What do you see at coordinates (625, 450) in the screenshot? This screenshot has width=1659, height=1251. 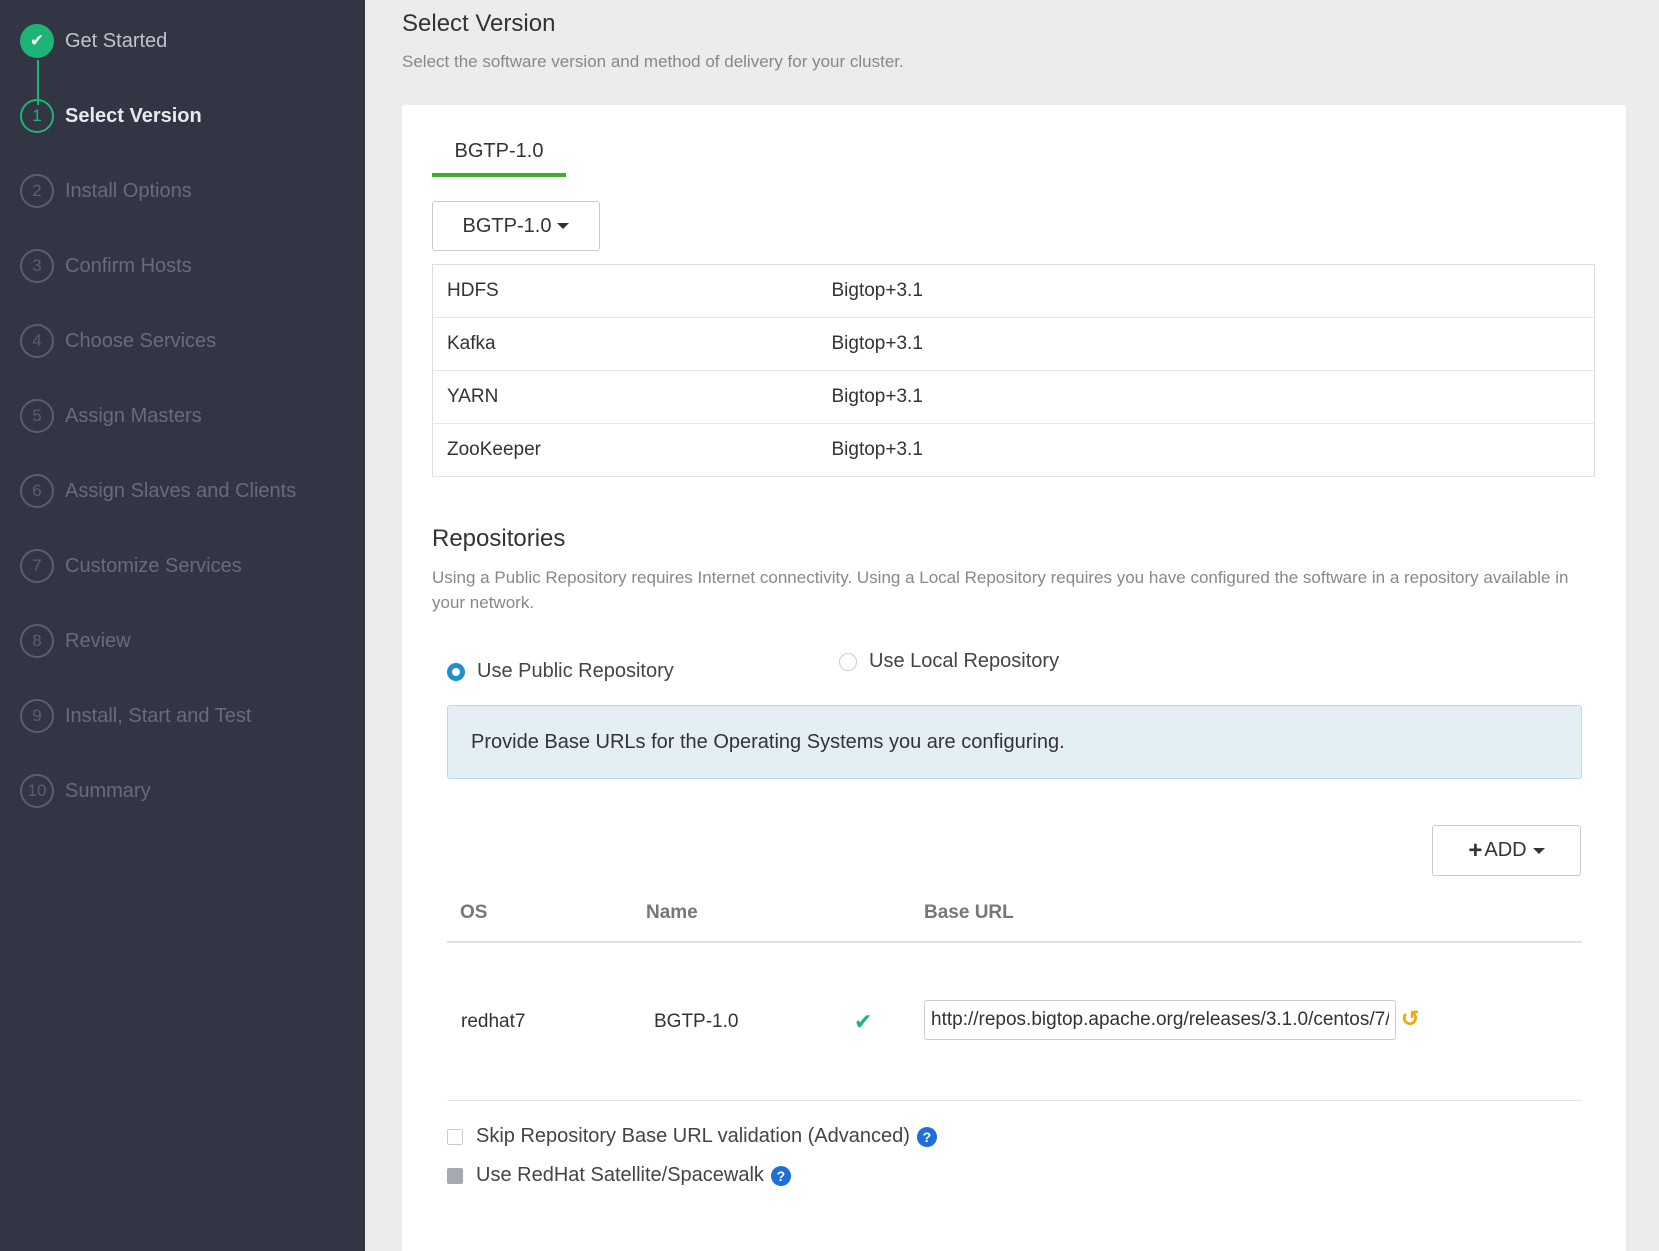 I see `service-name: ZooKeeper` at bounding box center [625, 450].